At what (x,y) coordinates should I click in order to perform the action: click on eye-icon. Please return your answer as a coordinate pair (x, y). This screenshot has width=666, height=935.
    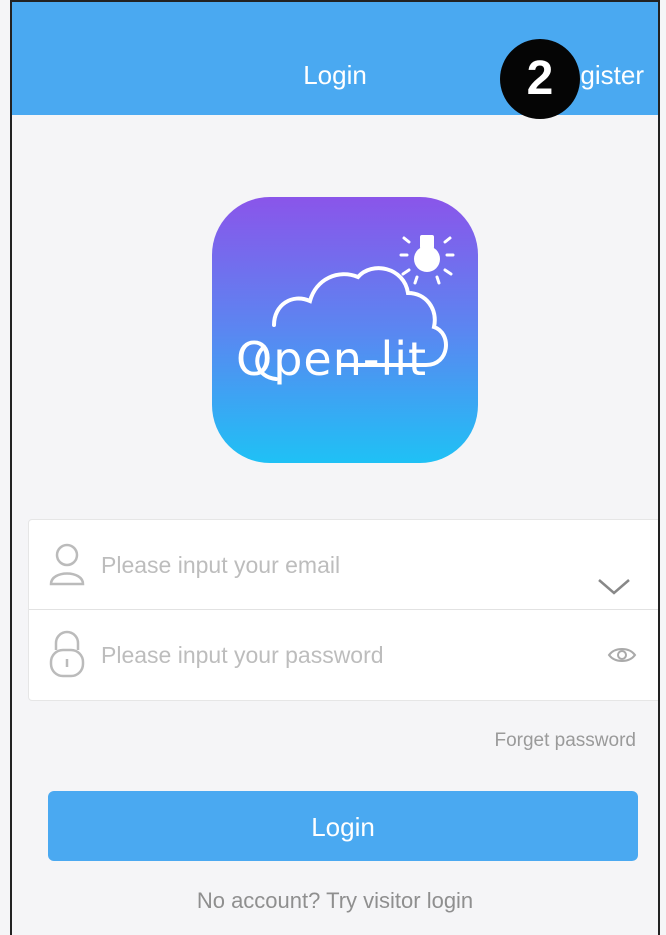
    Looking at the image, I should click on (622, 657).